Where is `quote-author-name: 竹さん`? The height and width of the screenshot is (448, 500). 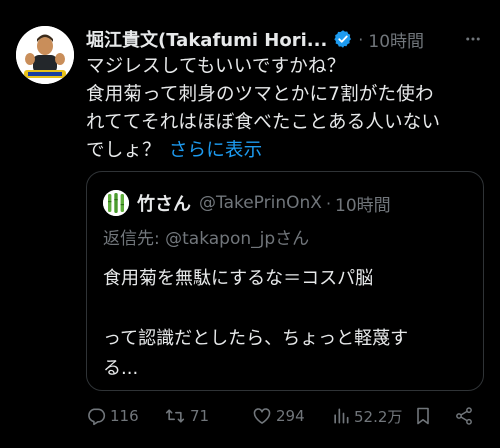
quote-author-name: 竹さん is located at coordinates (164, 203).